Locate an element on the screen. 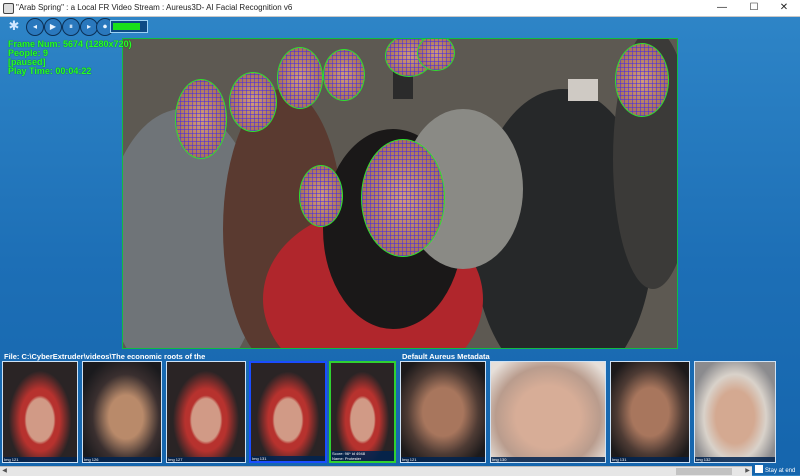 This screenshot has width=800, height=476. stay-at-end-toggle: Stay at end is located at coordinates (775, 469).